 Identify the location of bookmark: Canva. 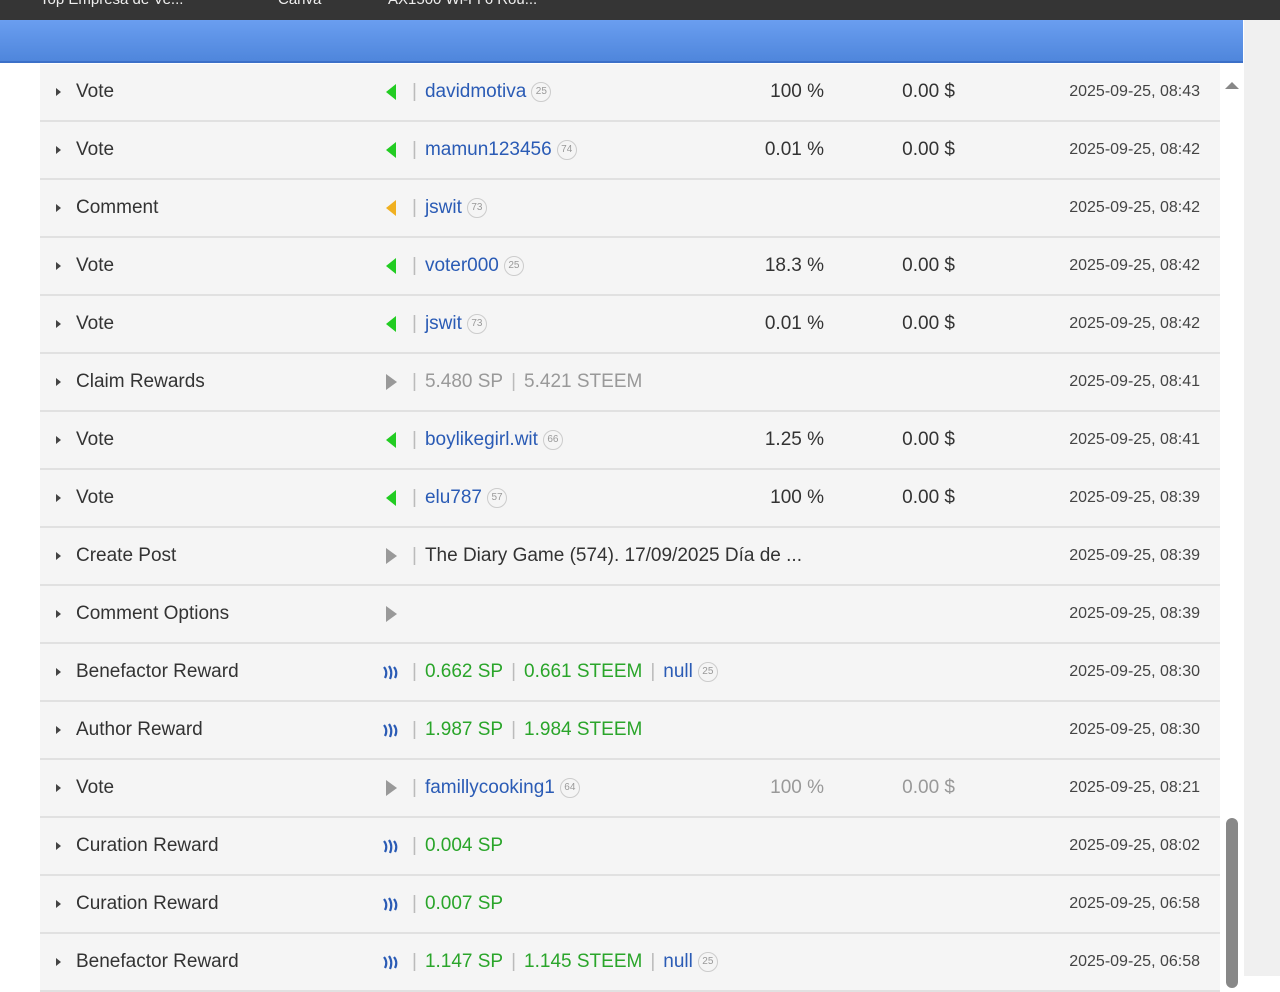
(299, 4).